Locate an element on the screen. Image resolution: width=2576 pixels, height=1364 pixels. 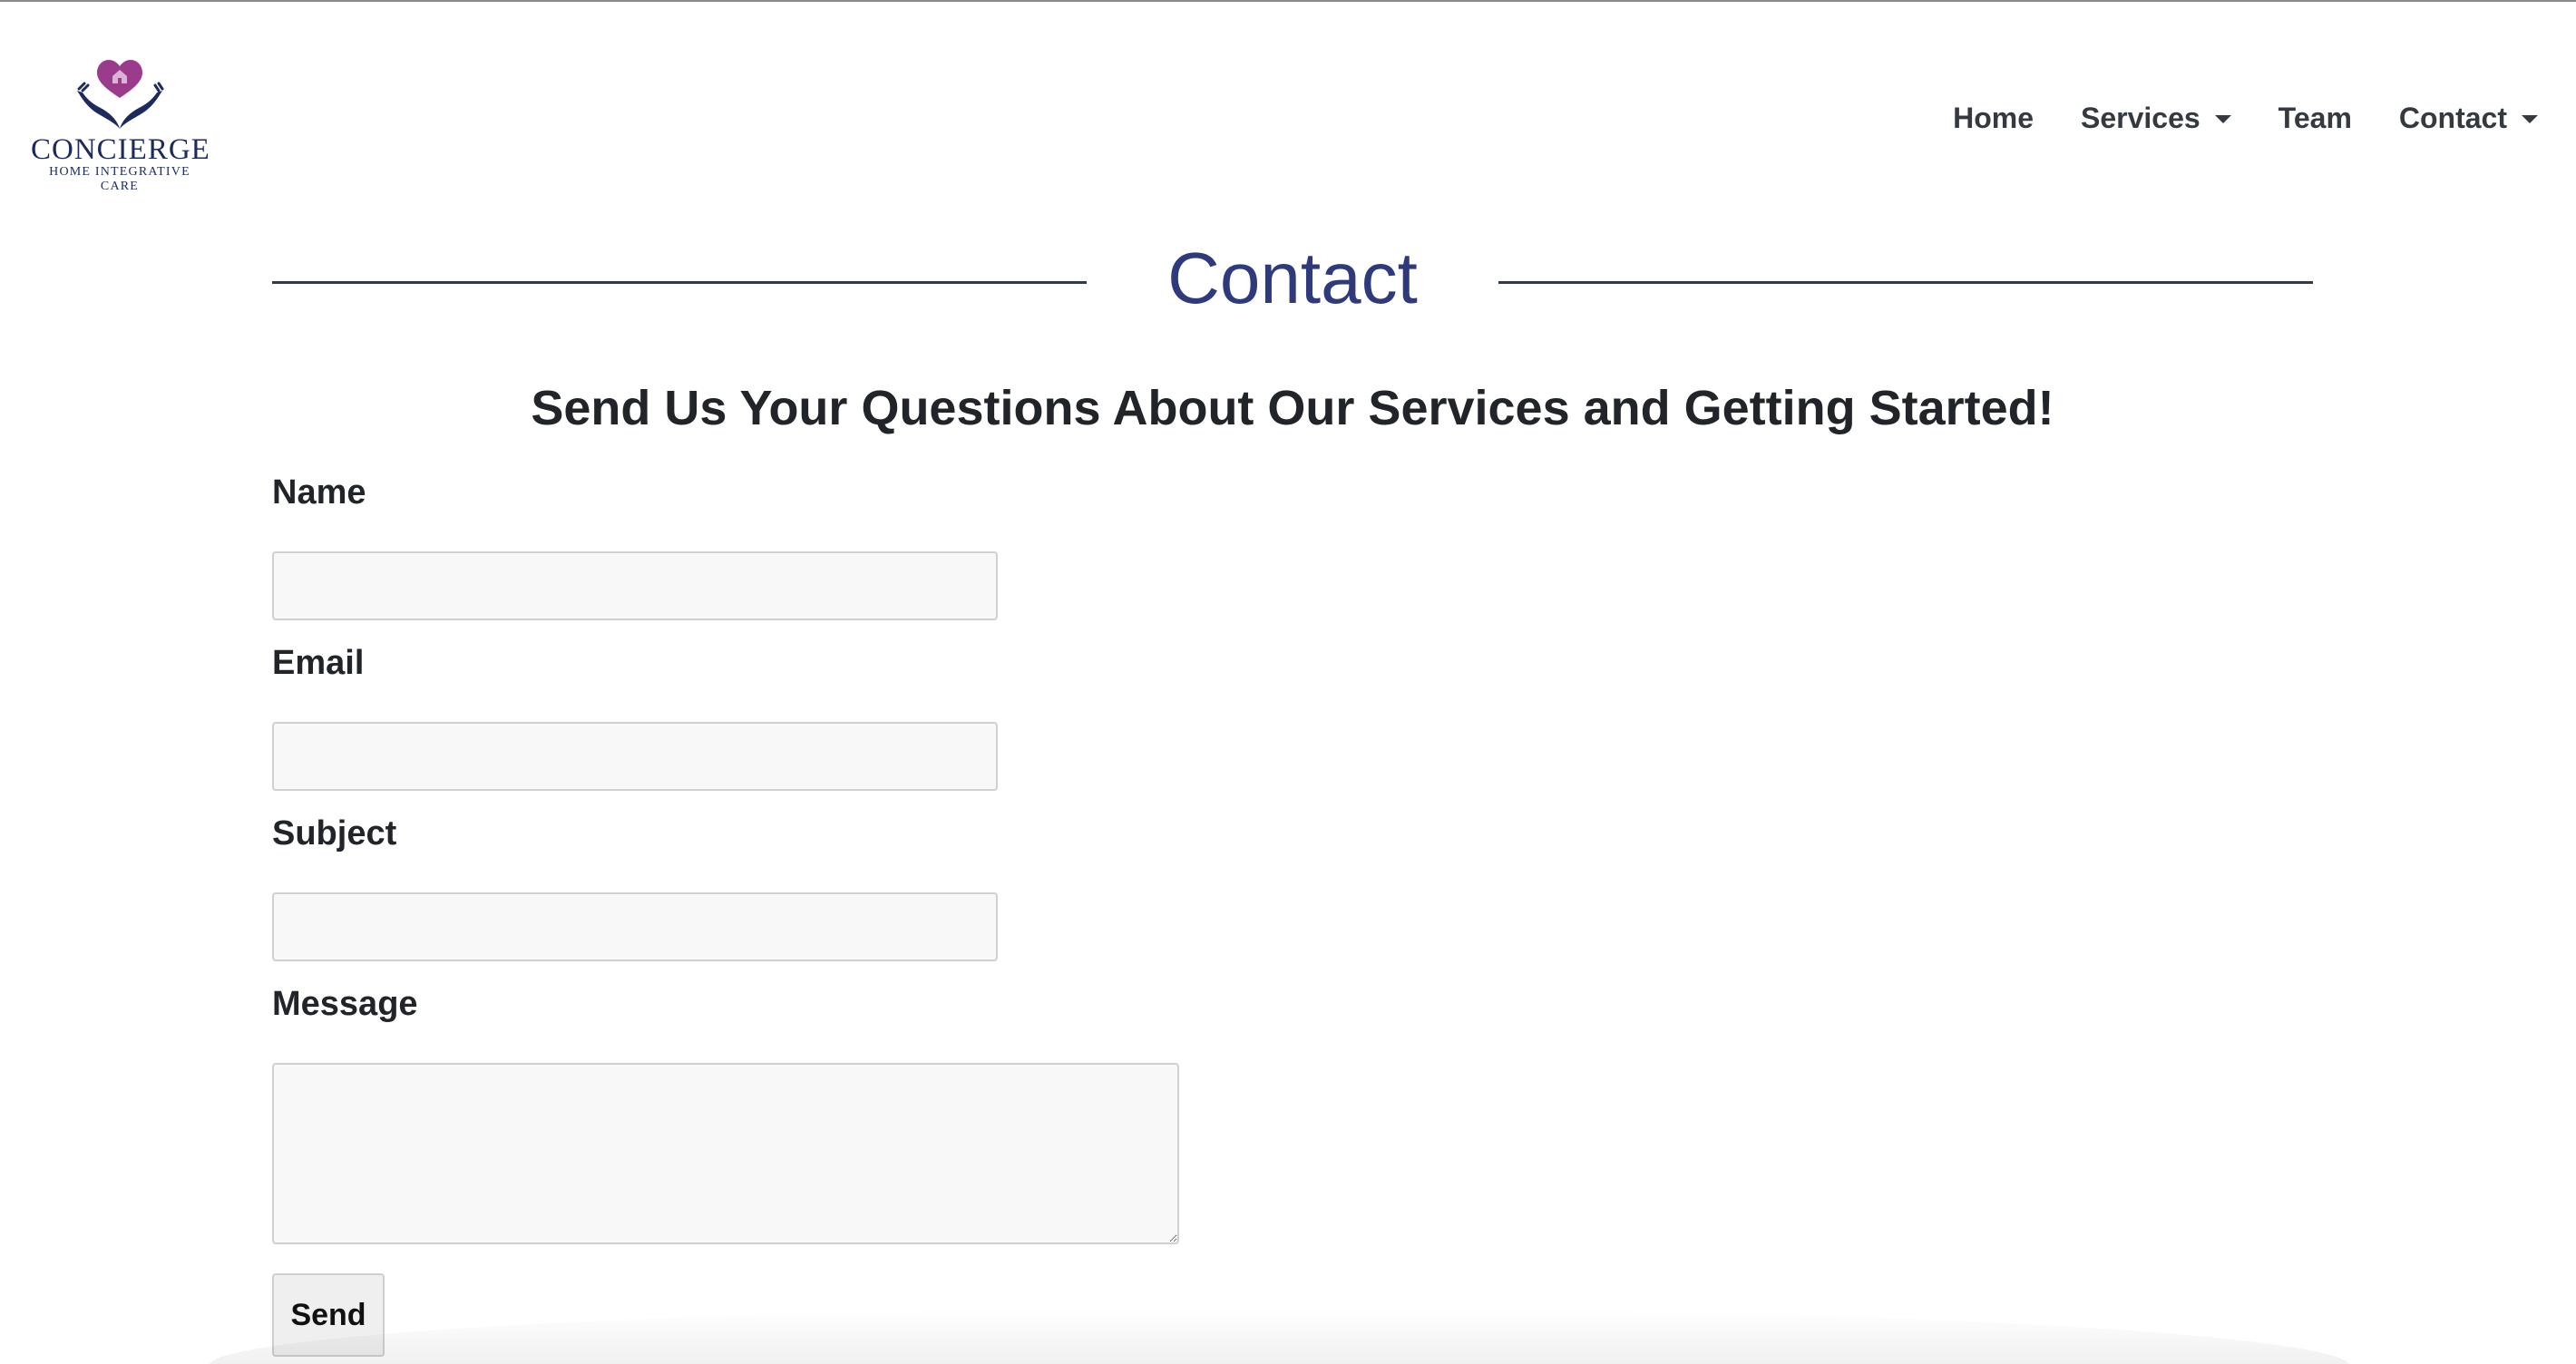
brand-name: CONCIERGE is located at coordinates (120, 149).